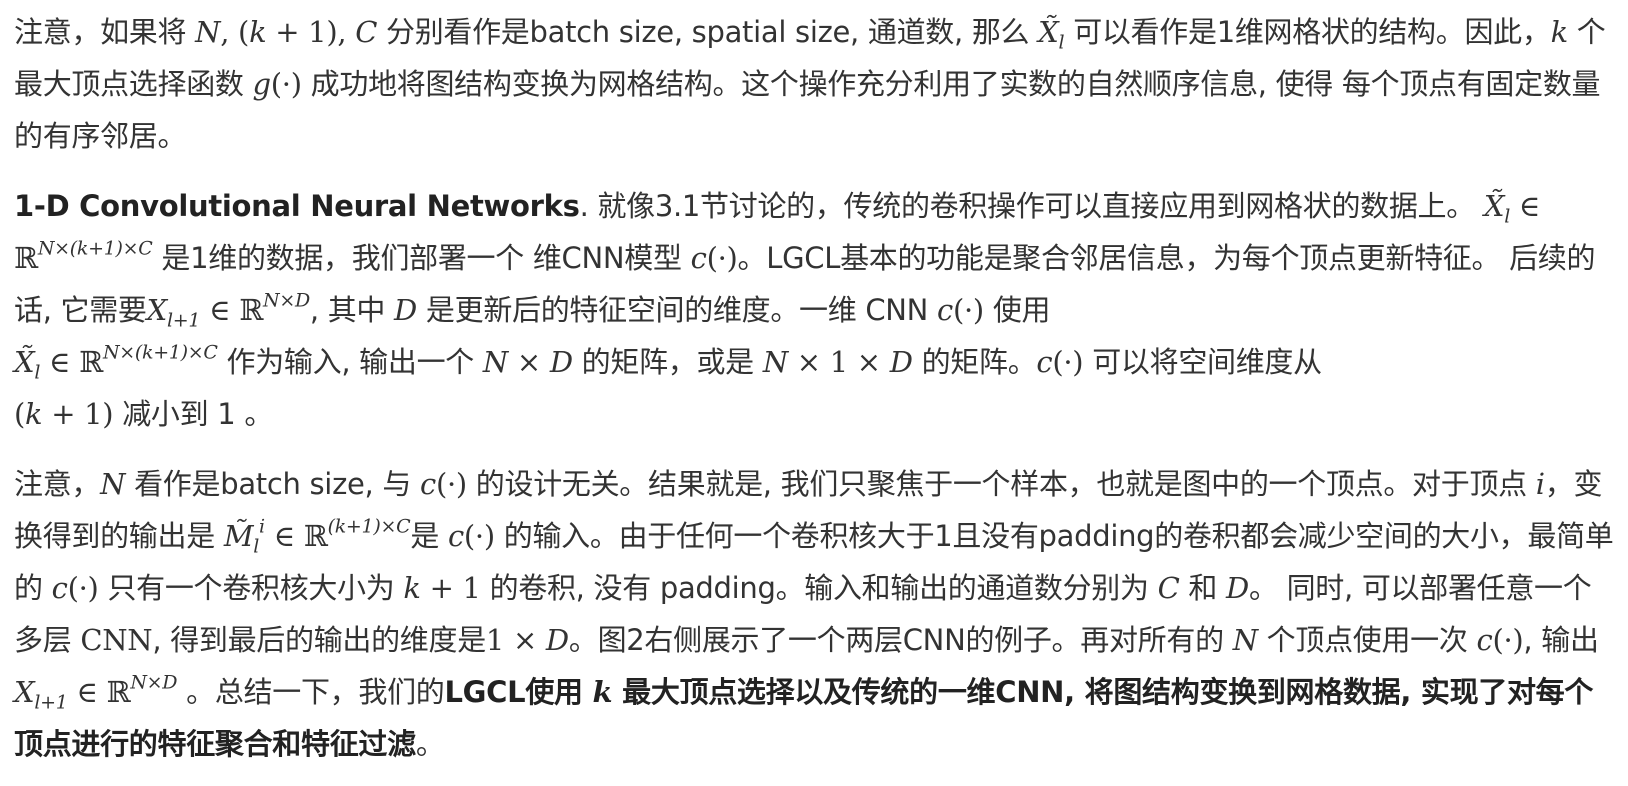  Describe the element at coordinates (1001, 484) in the screenshot. I see `text-run: 的设计无关。结果就是, 我们只聚焦于一个样本，也就是图中的一个顶点。对于顶点` at that location.